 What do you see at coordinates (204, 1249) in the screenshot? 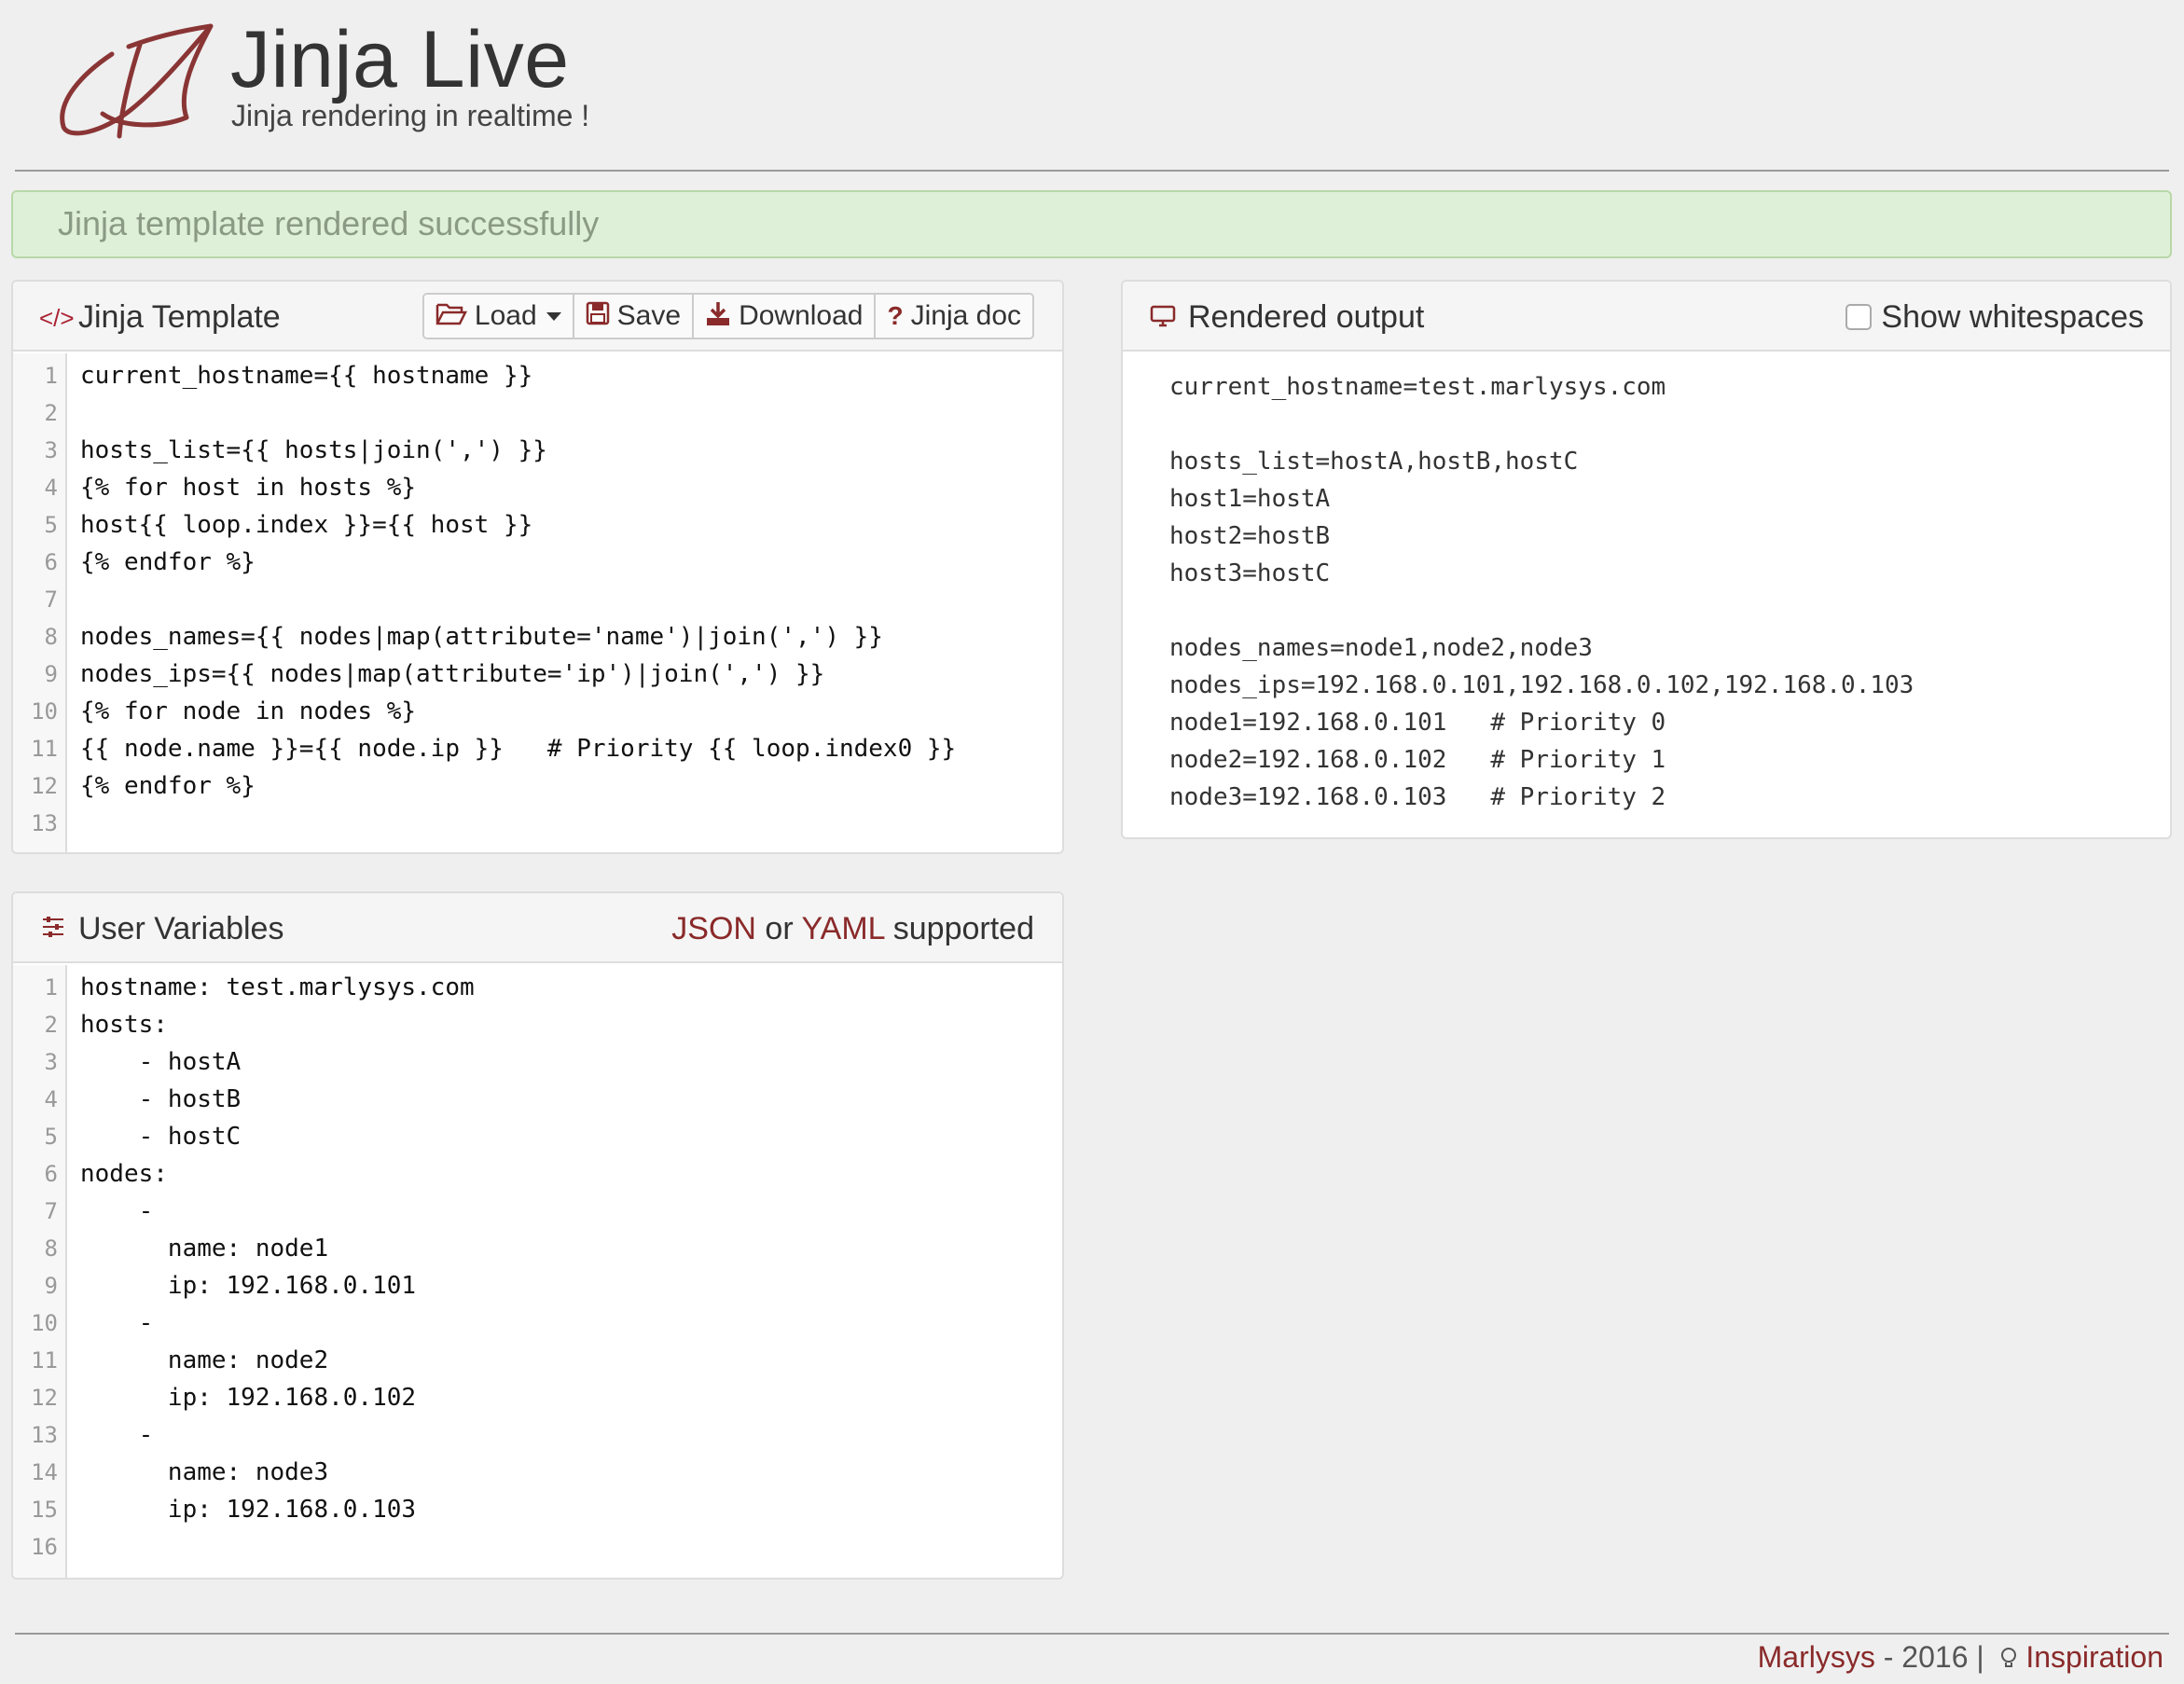
I see `line-text: name: node1` at bounding box center [204, 1249].